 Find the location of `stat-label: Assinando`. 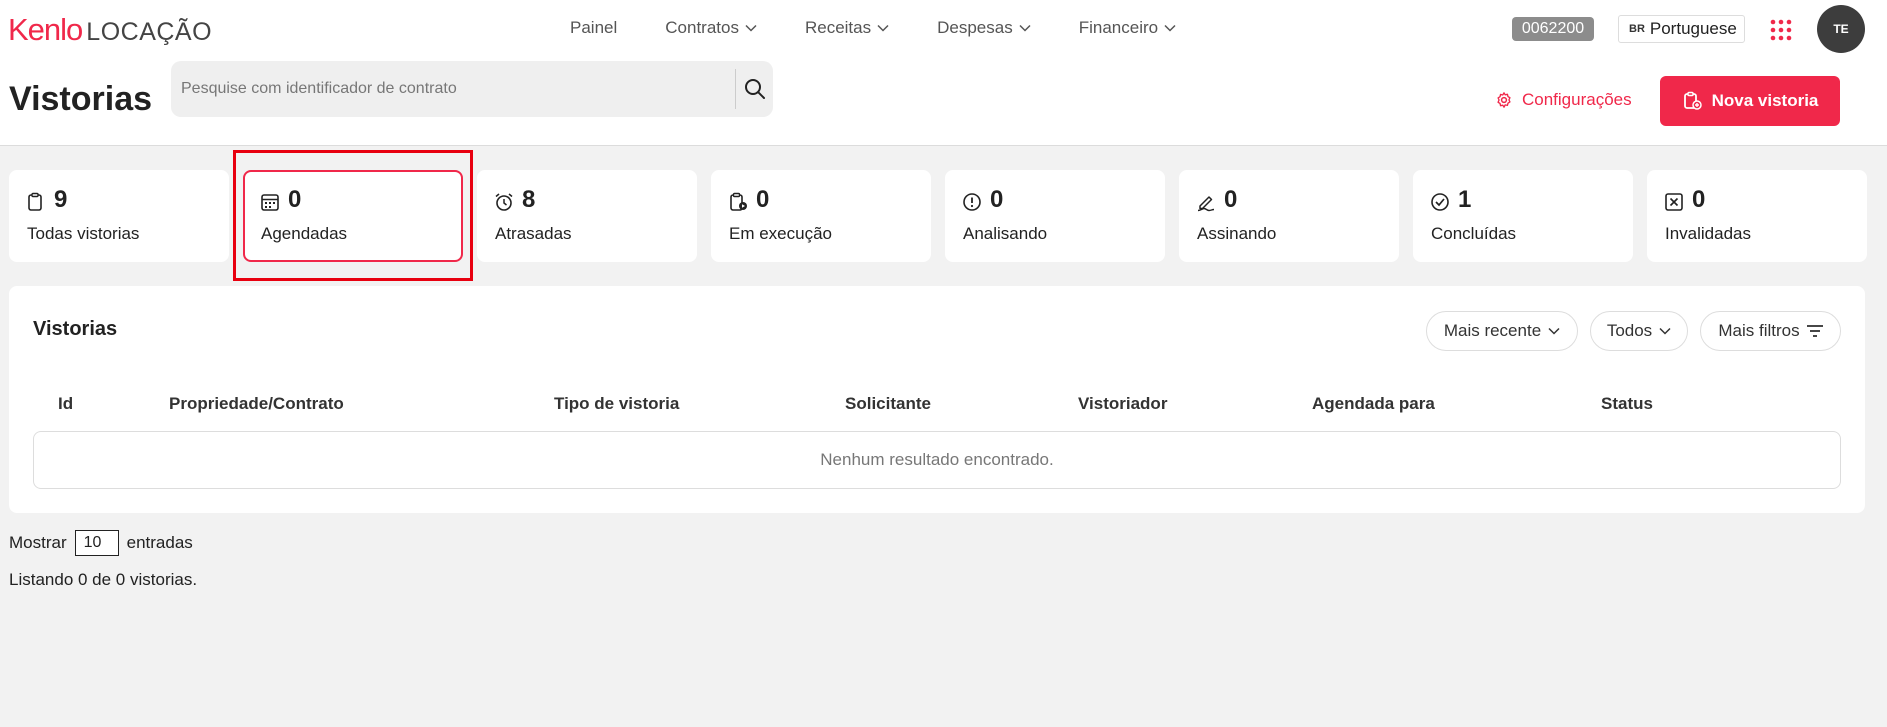

stat-label: Assinando is located at coordinates (1237, 233).